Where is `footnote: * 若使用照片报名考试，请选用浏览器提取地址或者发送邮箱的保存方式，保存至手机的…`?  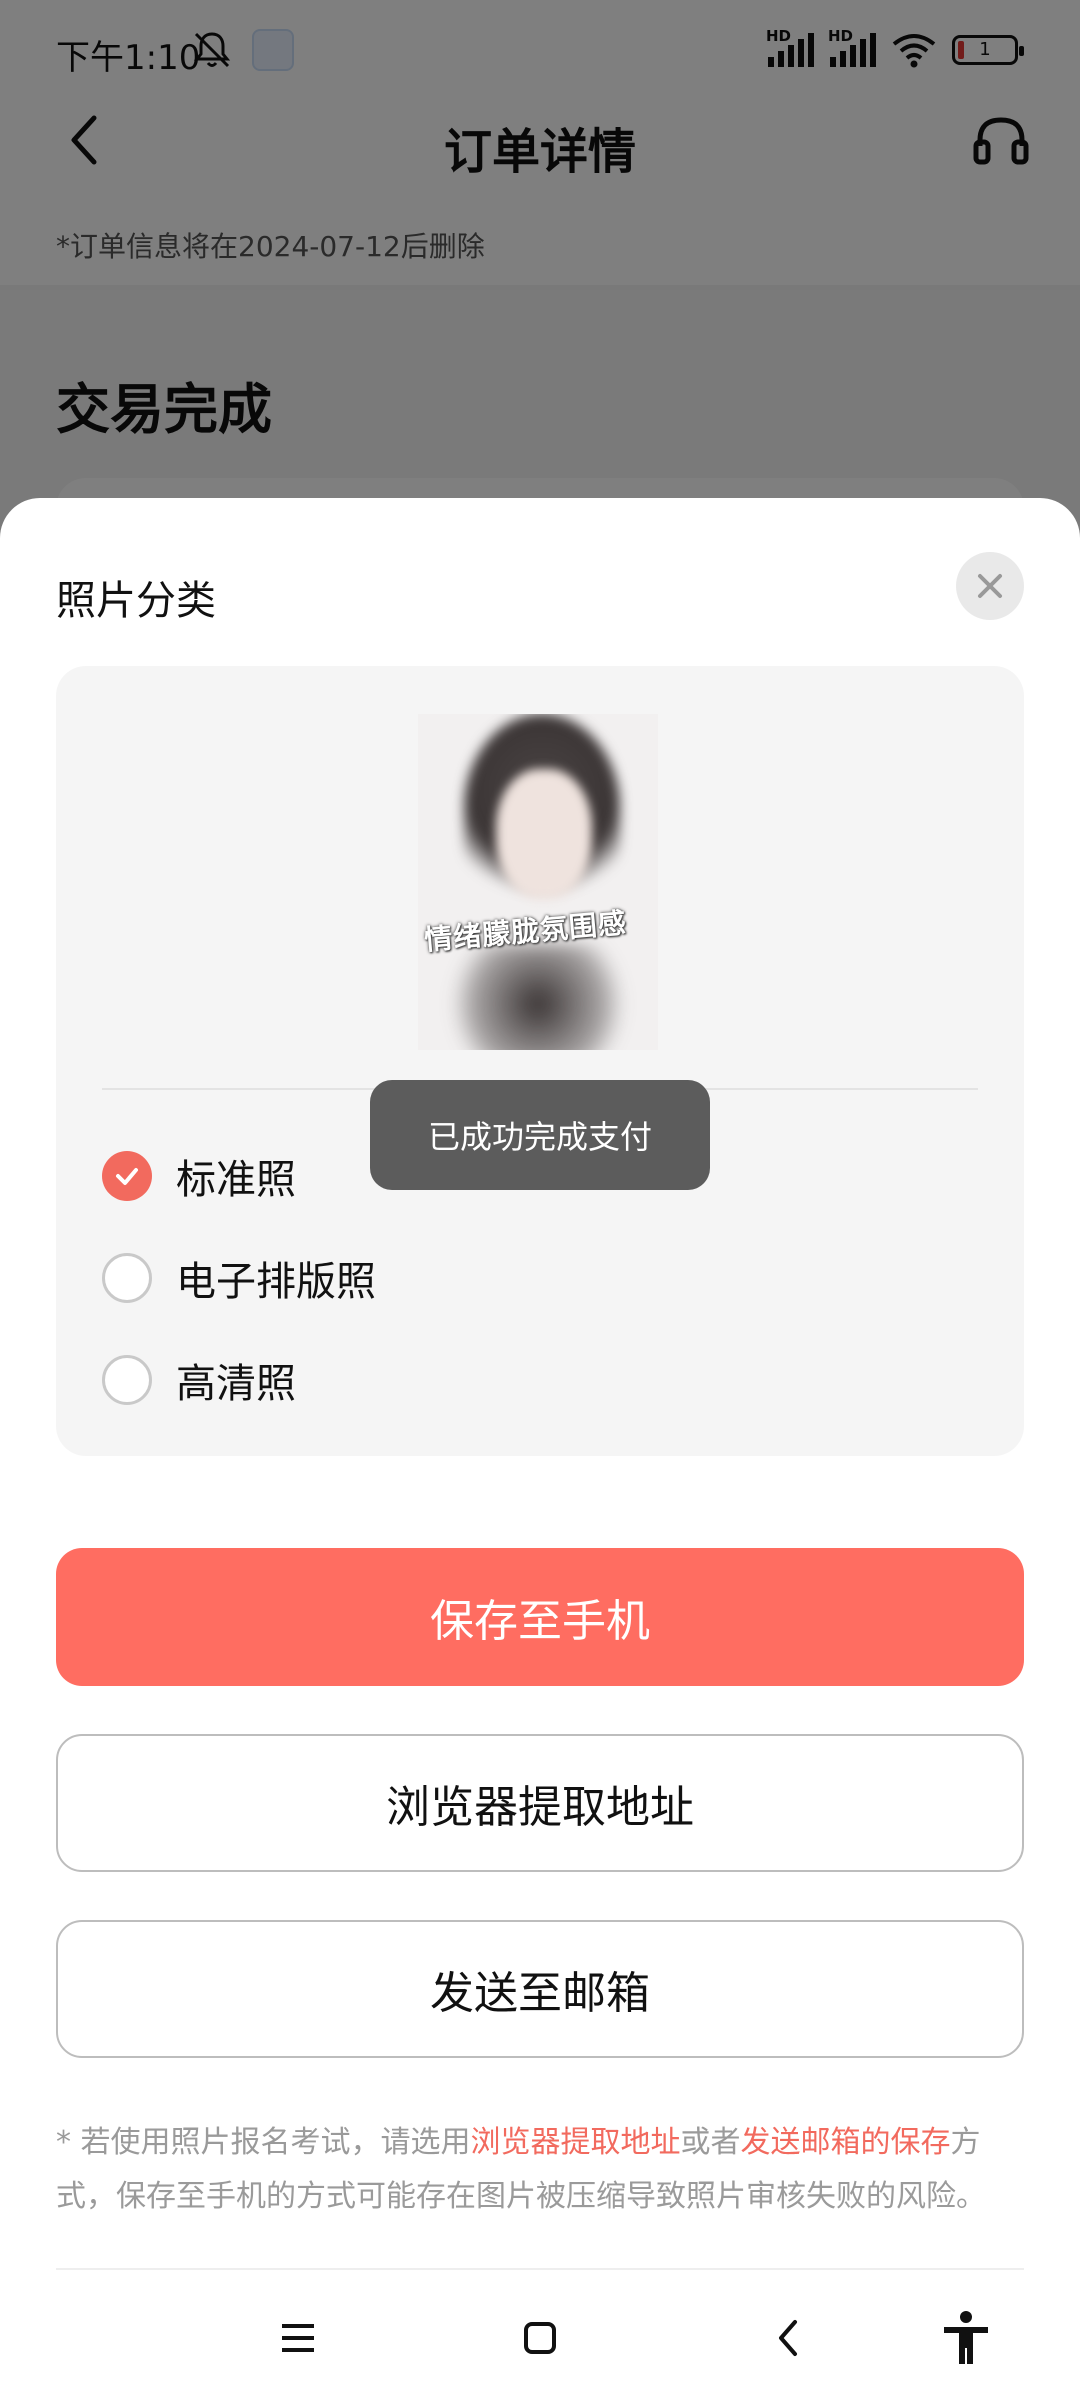
footnote: * 若使用照片报名考试，请选用浏览器提取地址或者发送邮箱的保存方式，保存至手机的… is located at coordinates (540, 2170).